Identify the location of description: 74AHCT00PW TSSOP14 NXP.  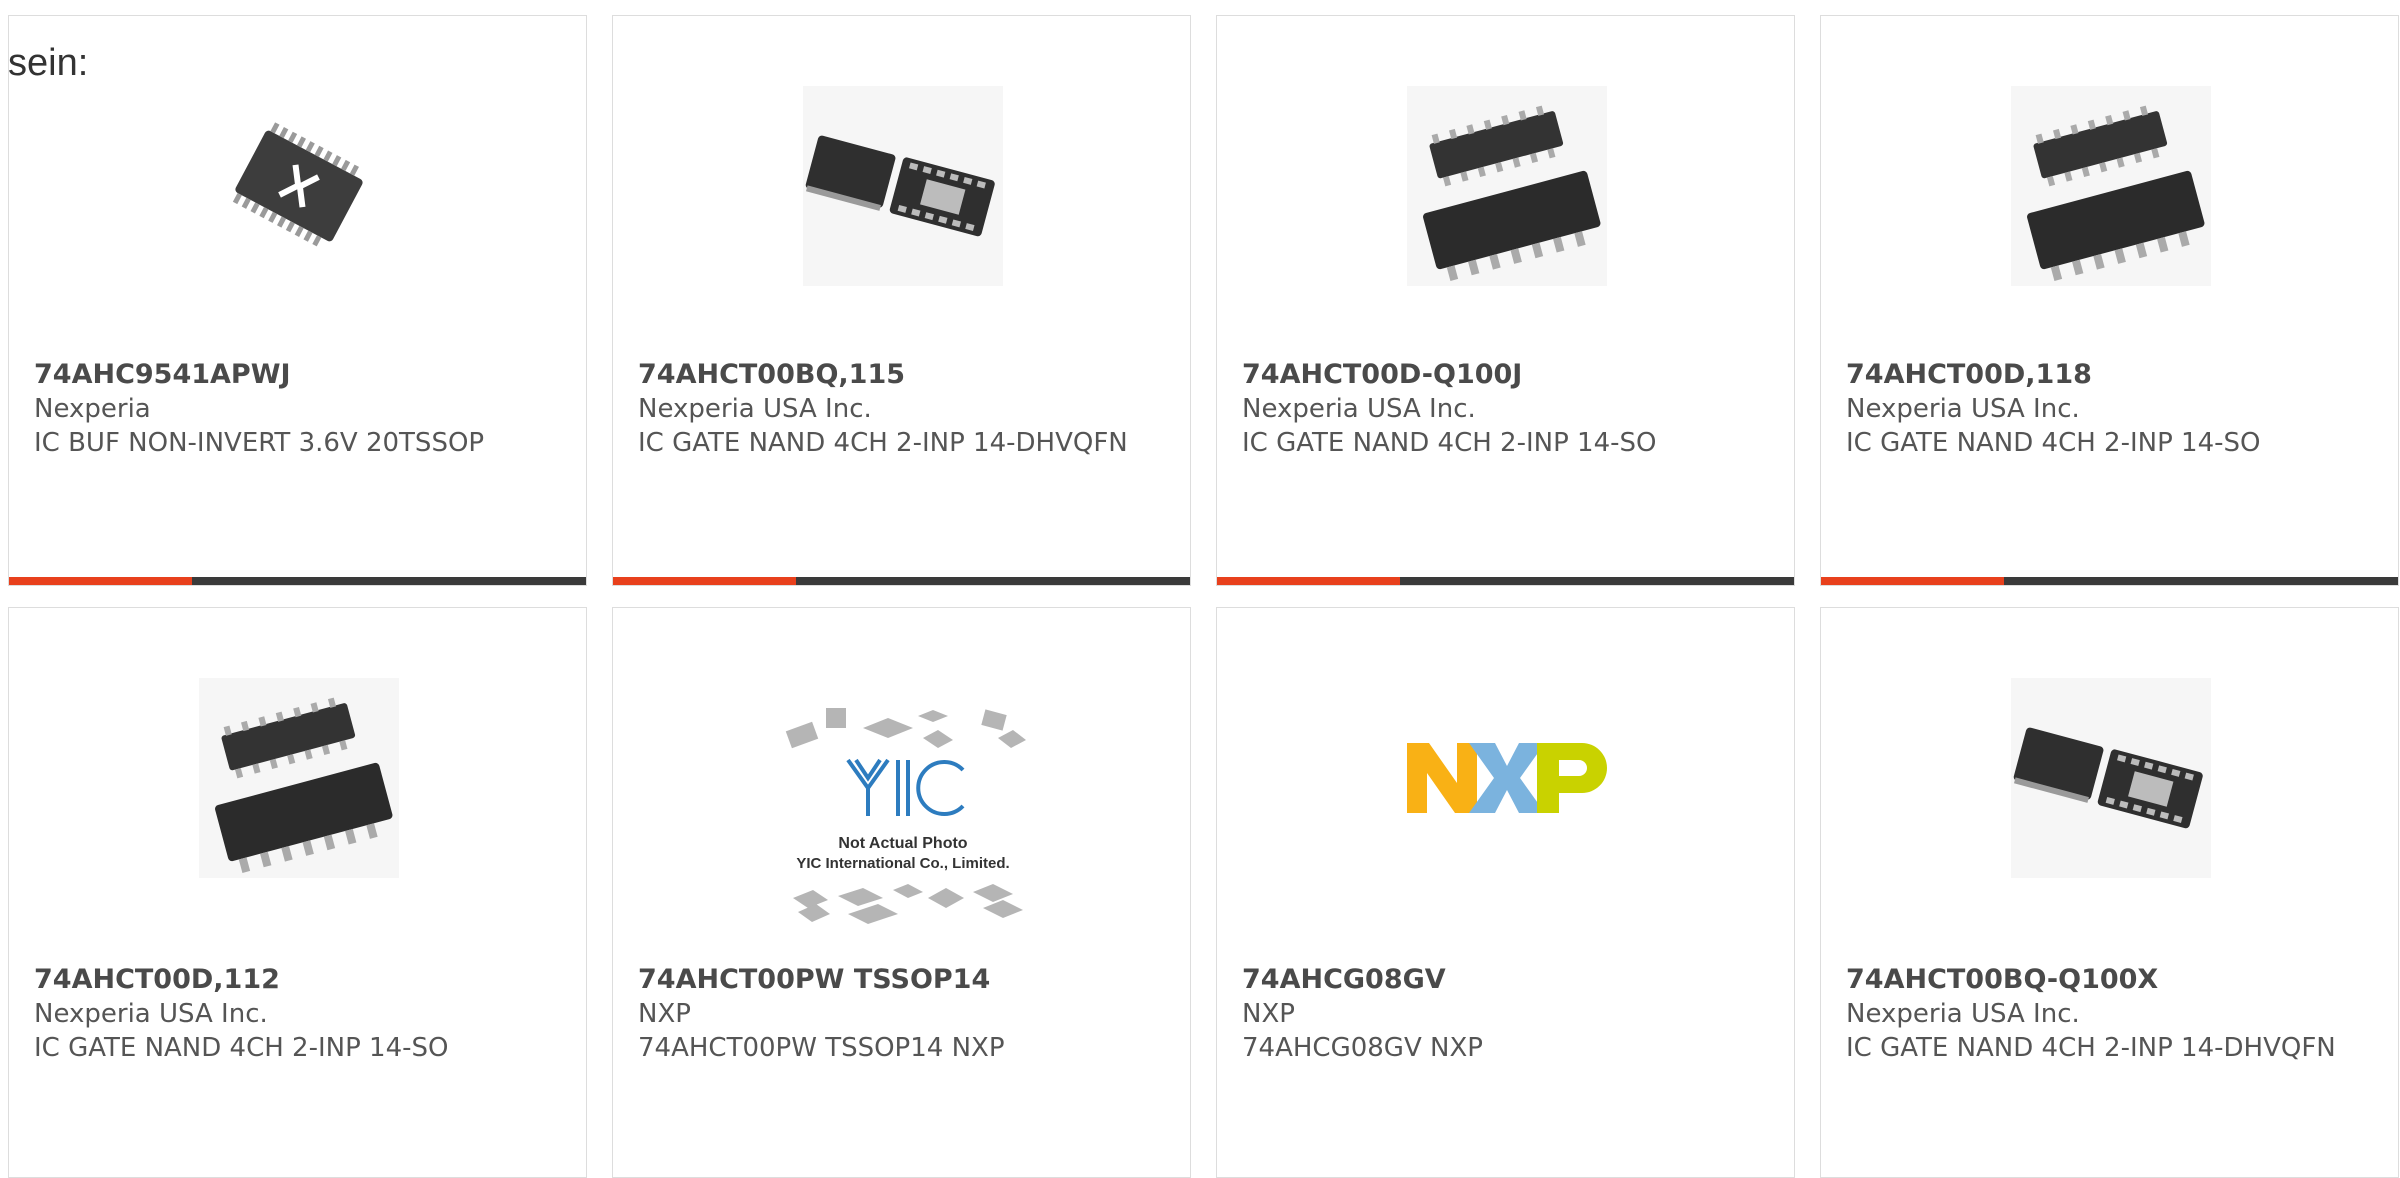
(821, 1048).